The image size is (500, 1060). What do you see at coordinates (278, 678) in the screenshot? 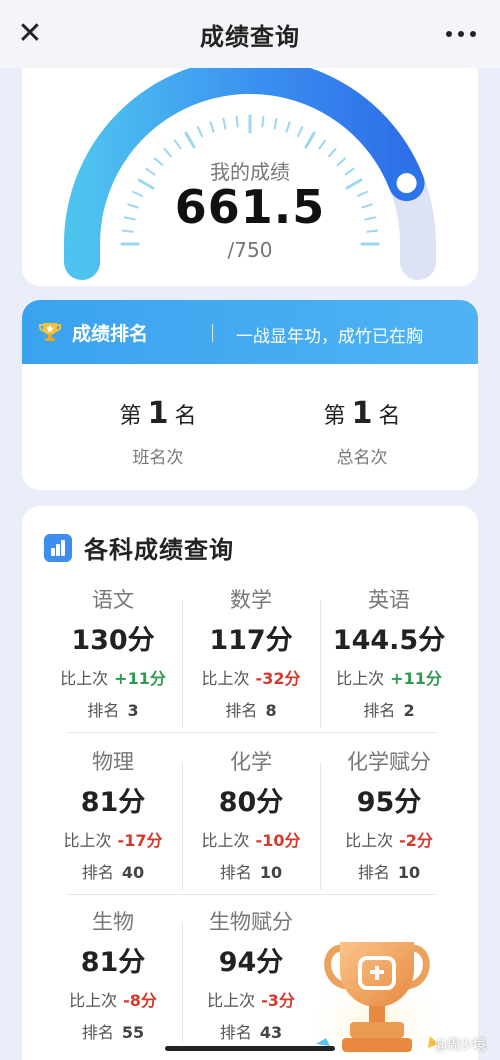
I see `change-value: -32分` at bounding box center [278, 678].